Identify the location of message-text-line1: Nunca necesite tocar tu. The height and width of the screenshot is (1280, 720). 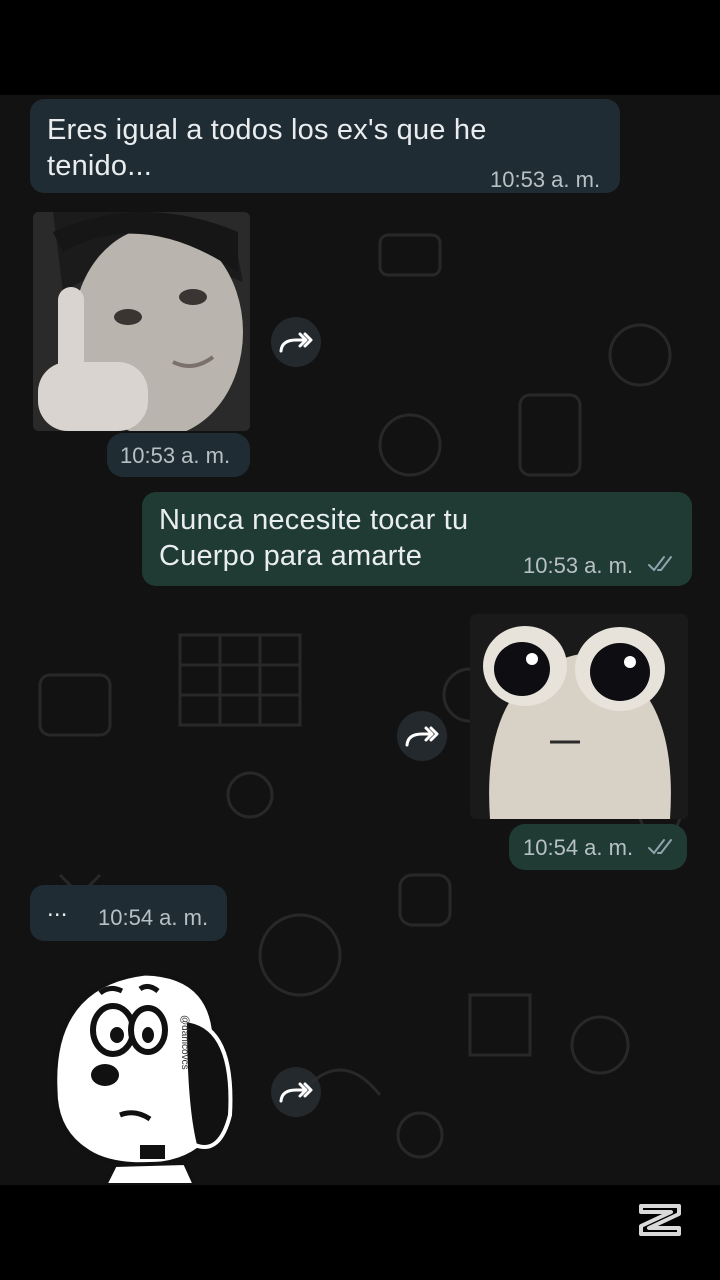
(314, 520).